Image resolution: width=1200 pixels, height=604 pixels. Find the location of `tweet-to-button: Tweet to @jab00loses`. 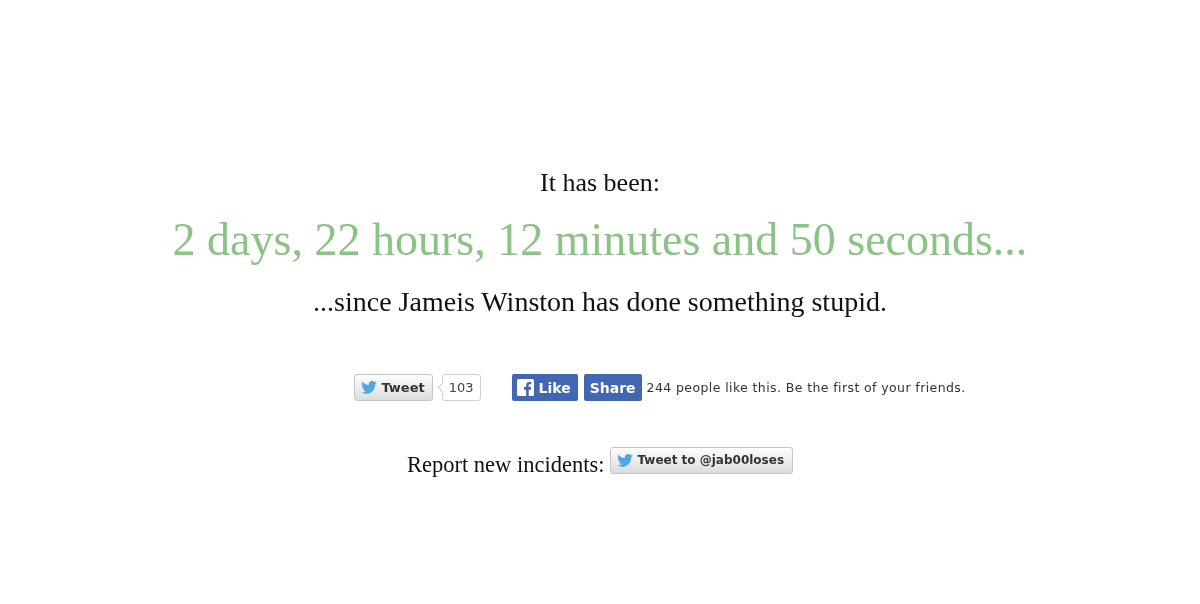

tweet-to-button: Tweet to @jab00loses is located at coordinates (702, 460).